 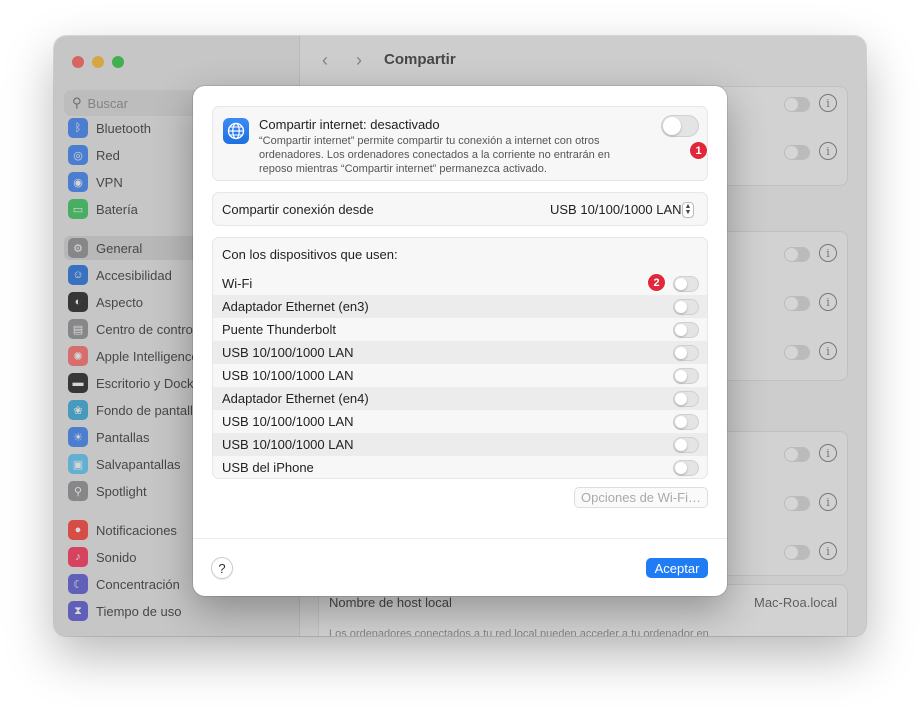 I want to click on share-from-label: Compartir conexión desde, so click(x=298, y=209).